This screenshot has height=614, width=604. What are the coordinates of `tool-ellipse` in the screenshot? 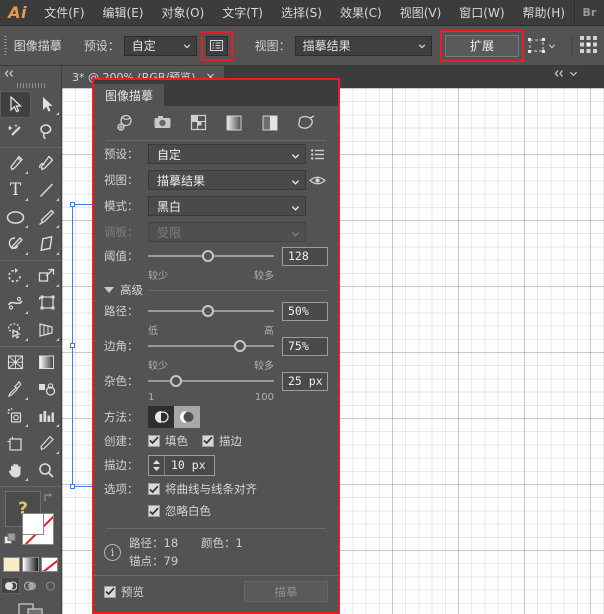 It's located at (15, 217).